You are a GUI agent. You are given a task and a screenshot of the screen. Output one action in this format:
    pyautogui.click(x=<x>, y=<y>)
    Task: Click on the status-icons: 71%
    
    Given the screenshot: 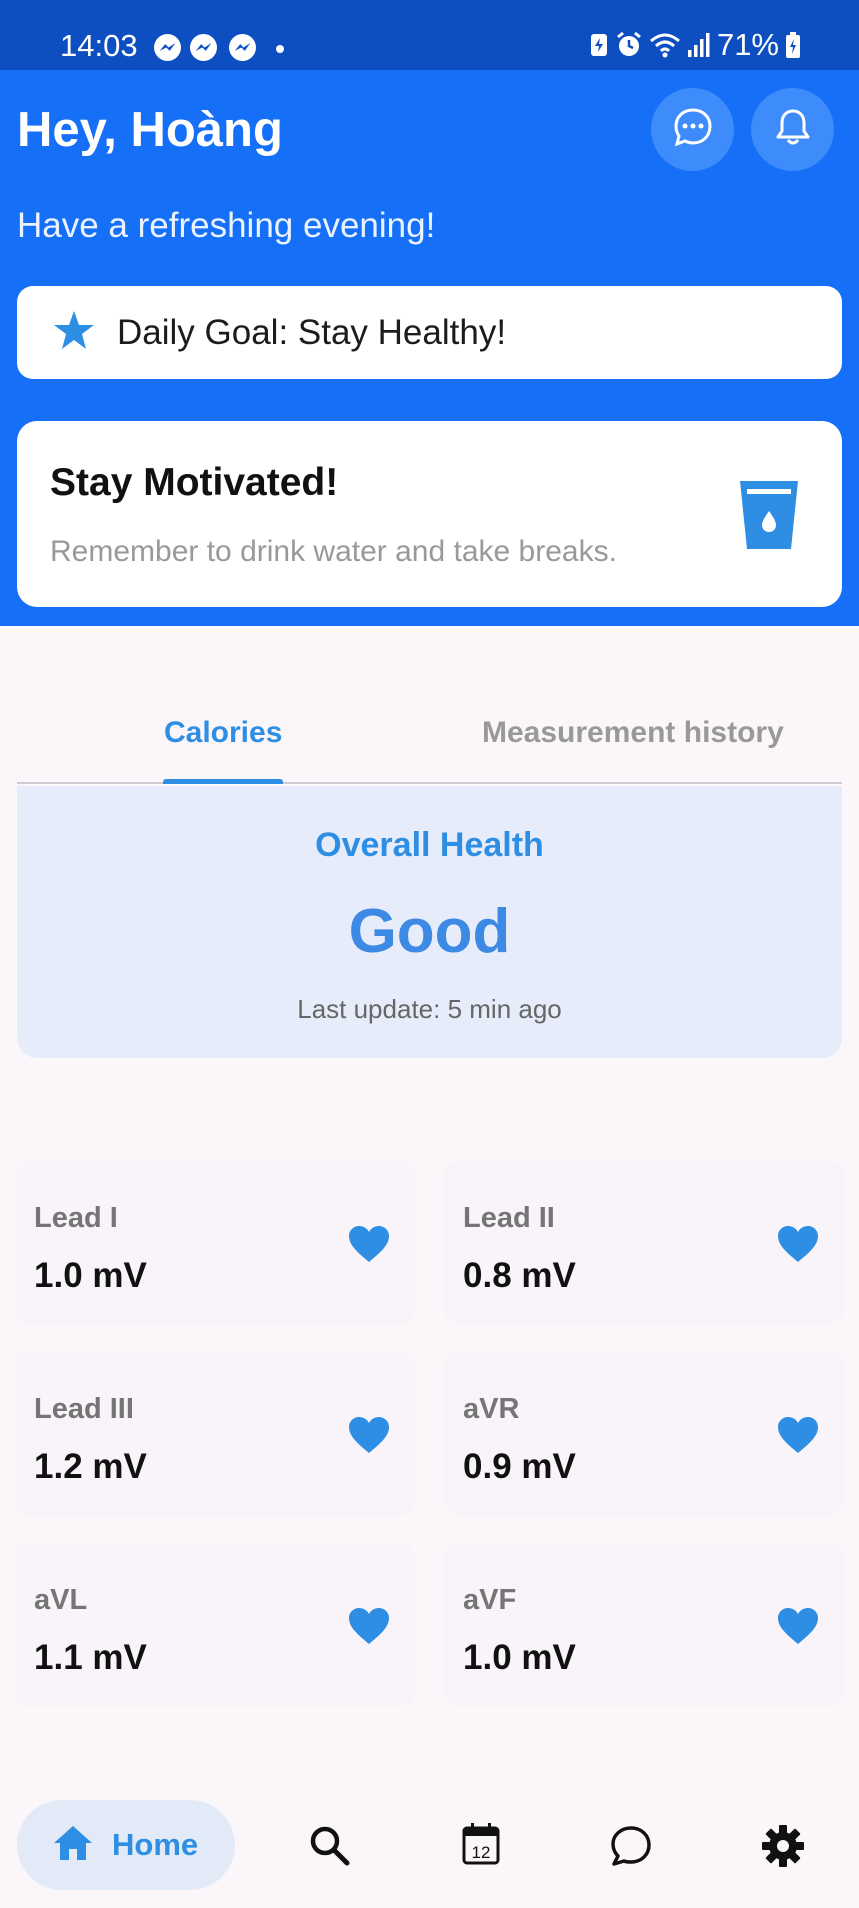 What is the action you would take?
    pyautogui.click(x=695, y=45)
    